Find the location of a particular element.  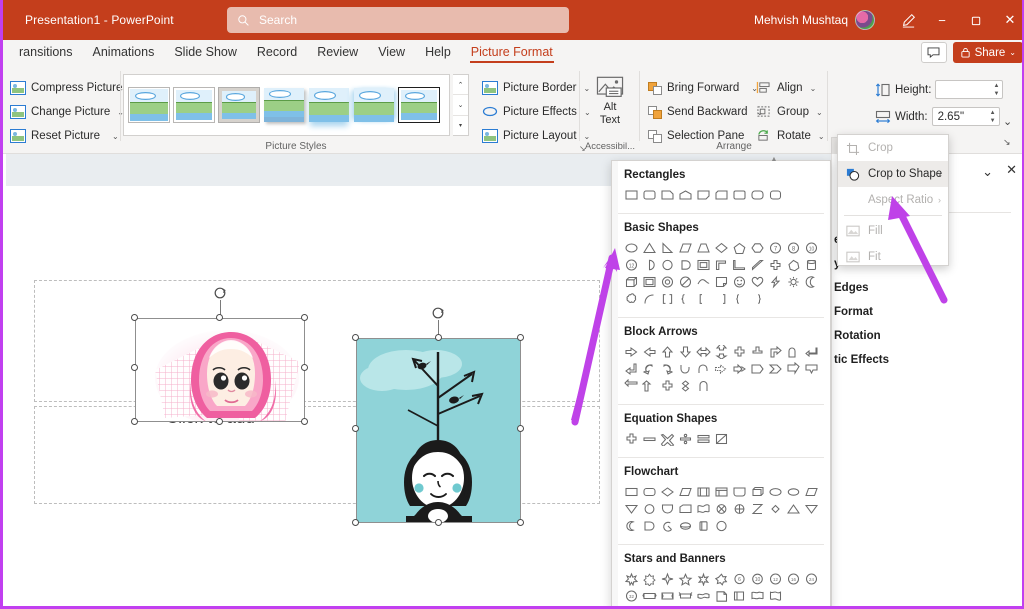

tab-view: View is located at coordinates (391, 52).